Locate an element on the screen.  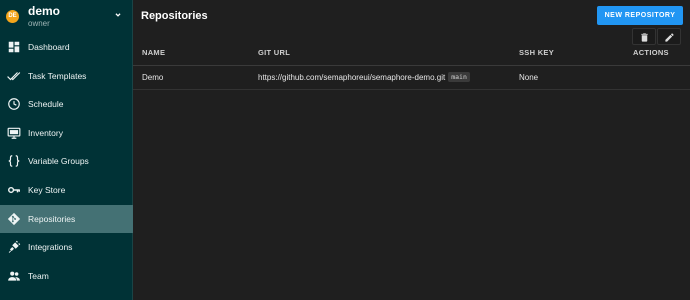
column-header-name: NAME is located at coordinates (153, 53).